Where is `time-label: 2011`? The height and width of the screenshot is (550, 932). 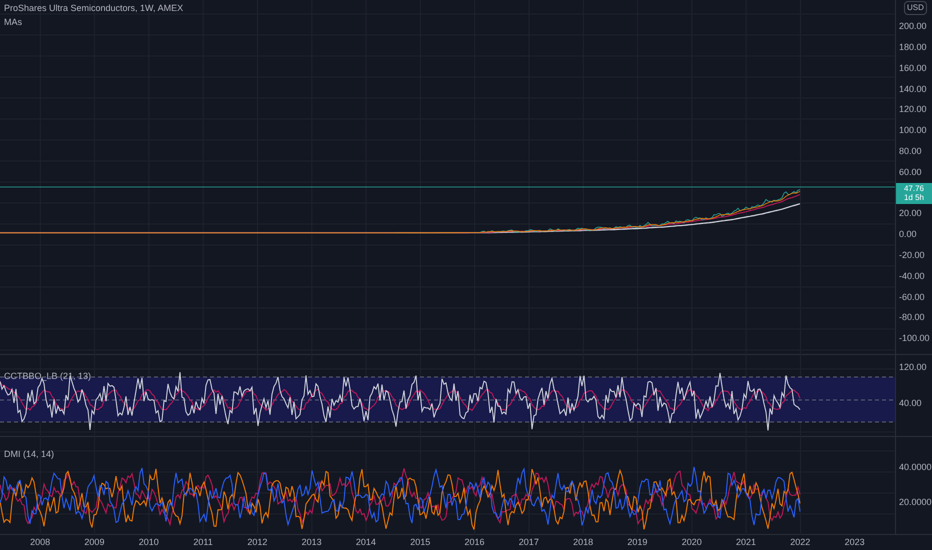
time-label: 2011 is located at coordinates (203, 542).